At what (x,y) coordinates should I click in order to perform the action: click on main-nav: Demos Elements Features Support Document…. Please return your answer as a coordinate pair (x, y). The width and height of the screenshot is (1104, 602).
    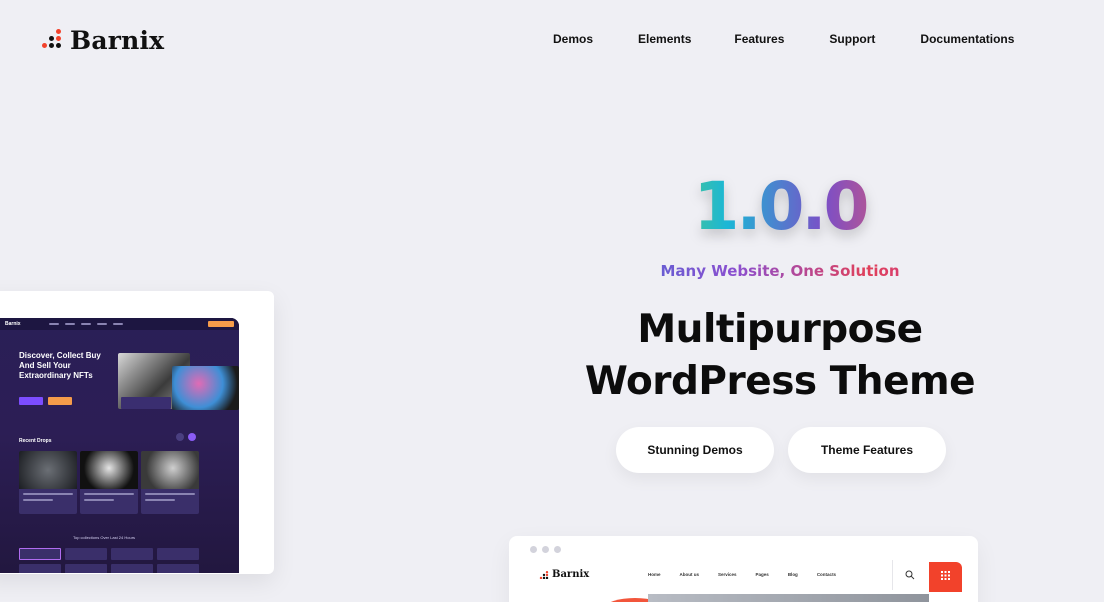
    Looking at the image, I should click on (806, 39).